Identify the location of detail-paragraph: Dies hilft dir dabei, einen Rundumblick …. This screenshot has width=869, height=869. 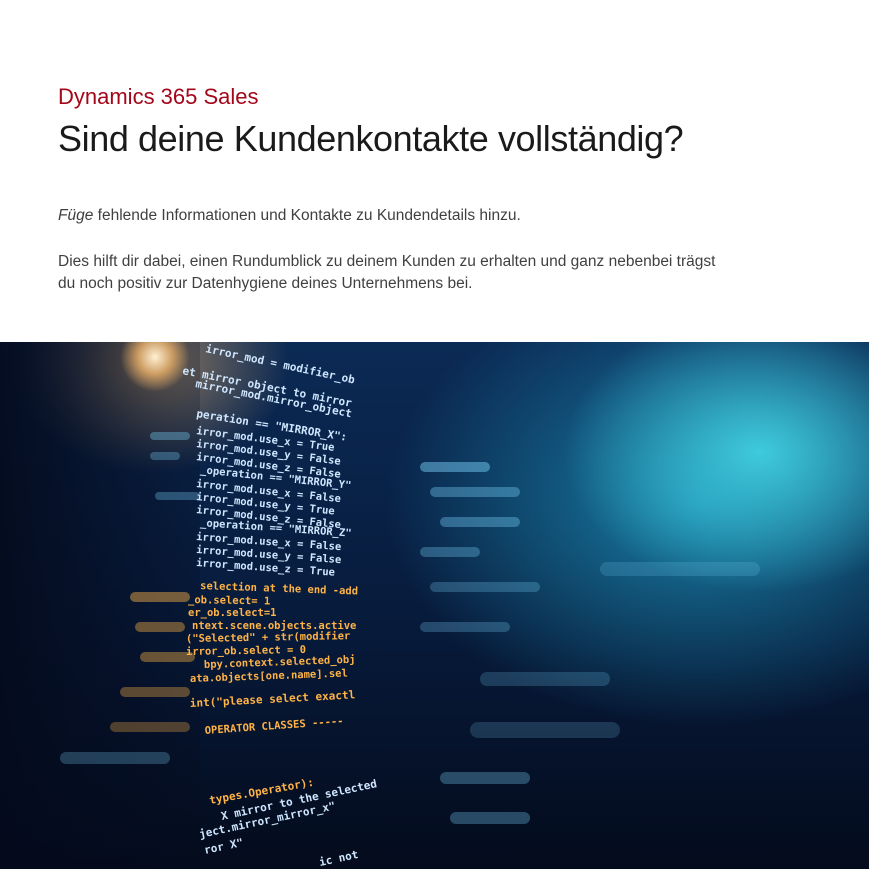
(443, 273).